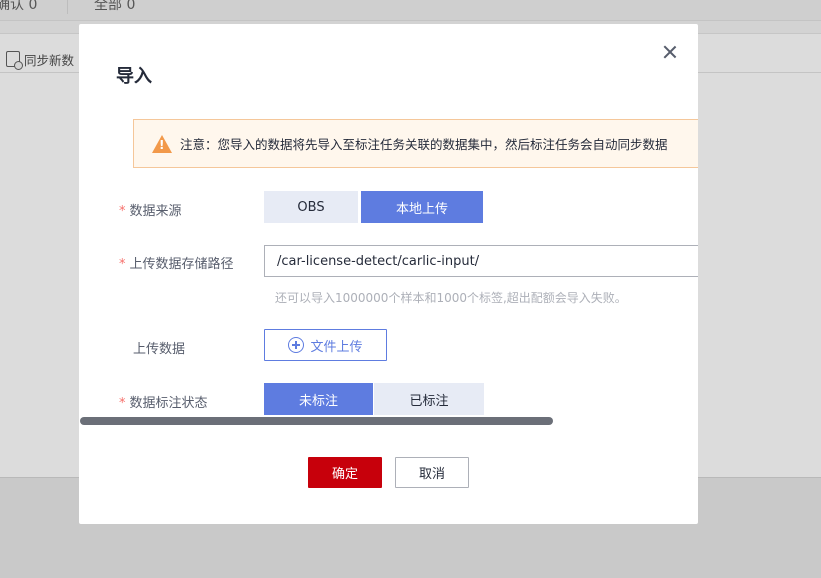  What do you see at coordinates (49, 60) in the screenshot?
I see `sync-new-data-label: 同步新数` at bounding box center [49, 60].